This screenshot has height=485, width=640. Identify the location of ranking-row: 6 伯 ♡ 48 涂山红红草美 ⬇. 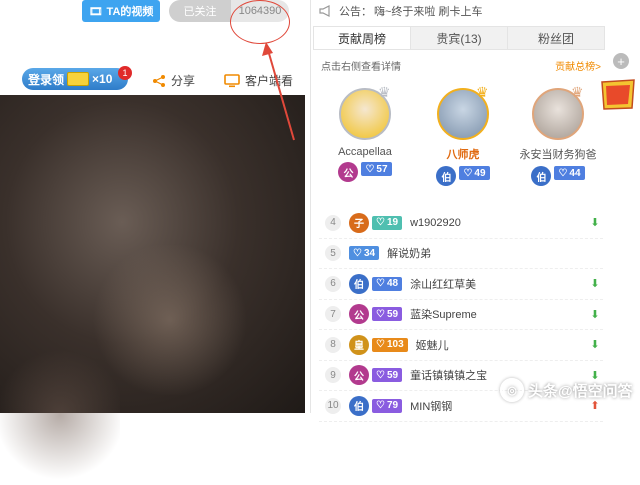
(461, 284).